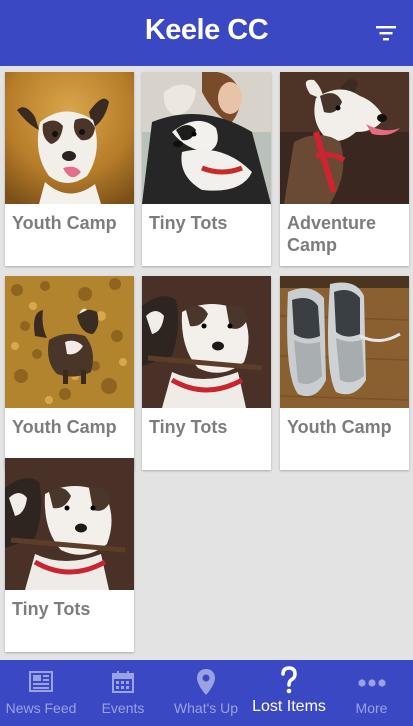  I want to click on tab-more: More, so click(371, 693).